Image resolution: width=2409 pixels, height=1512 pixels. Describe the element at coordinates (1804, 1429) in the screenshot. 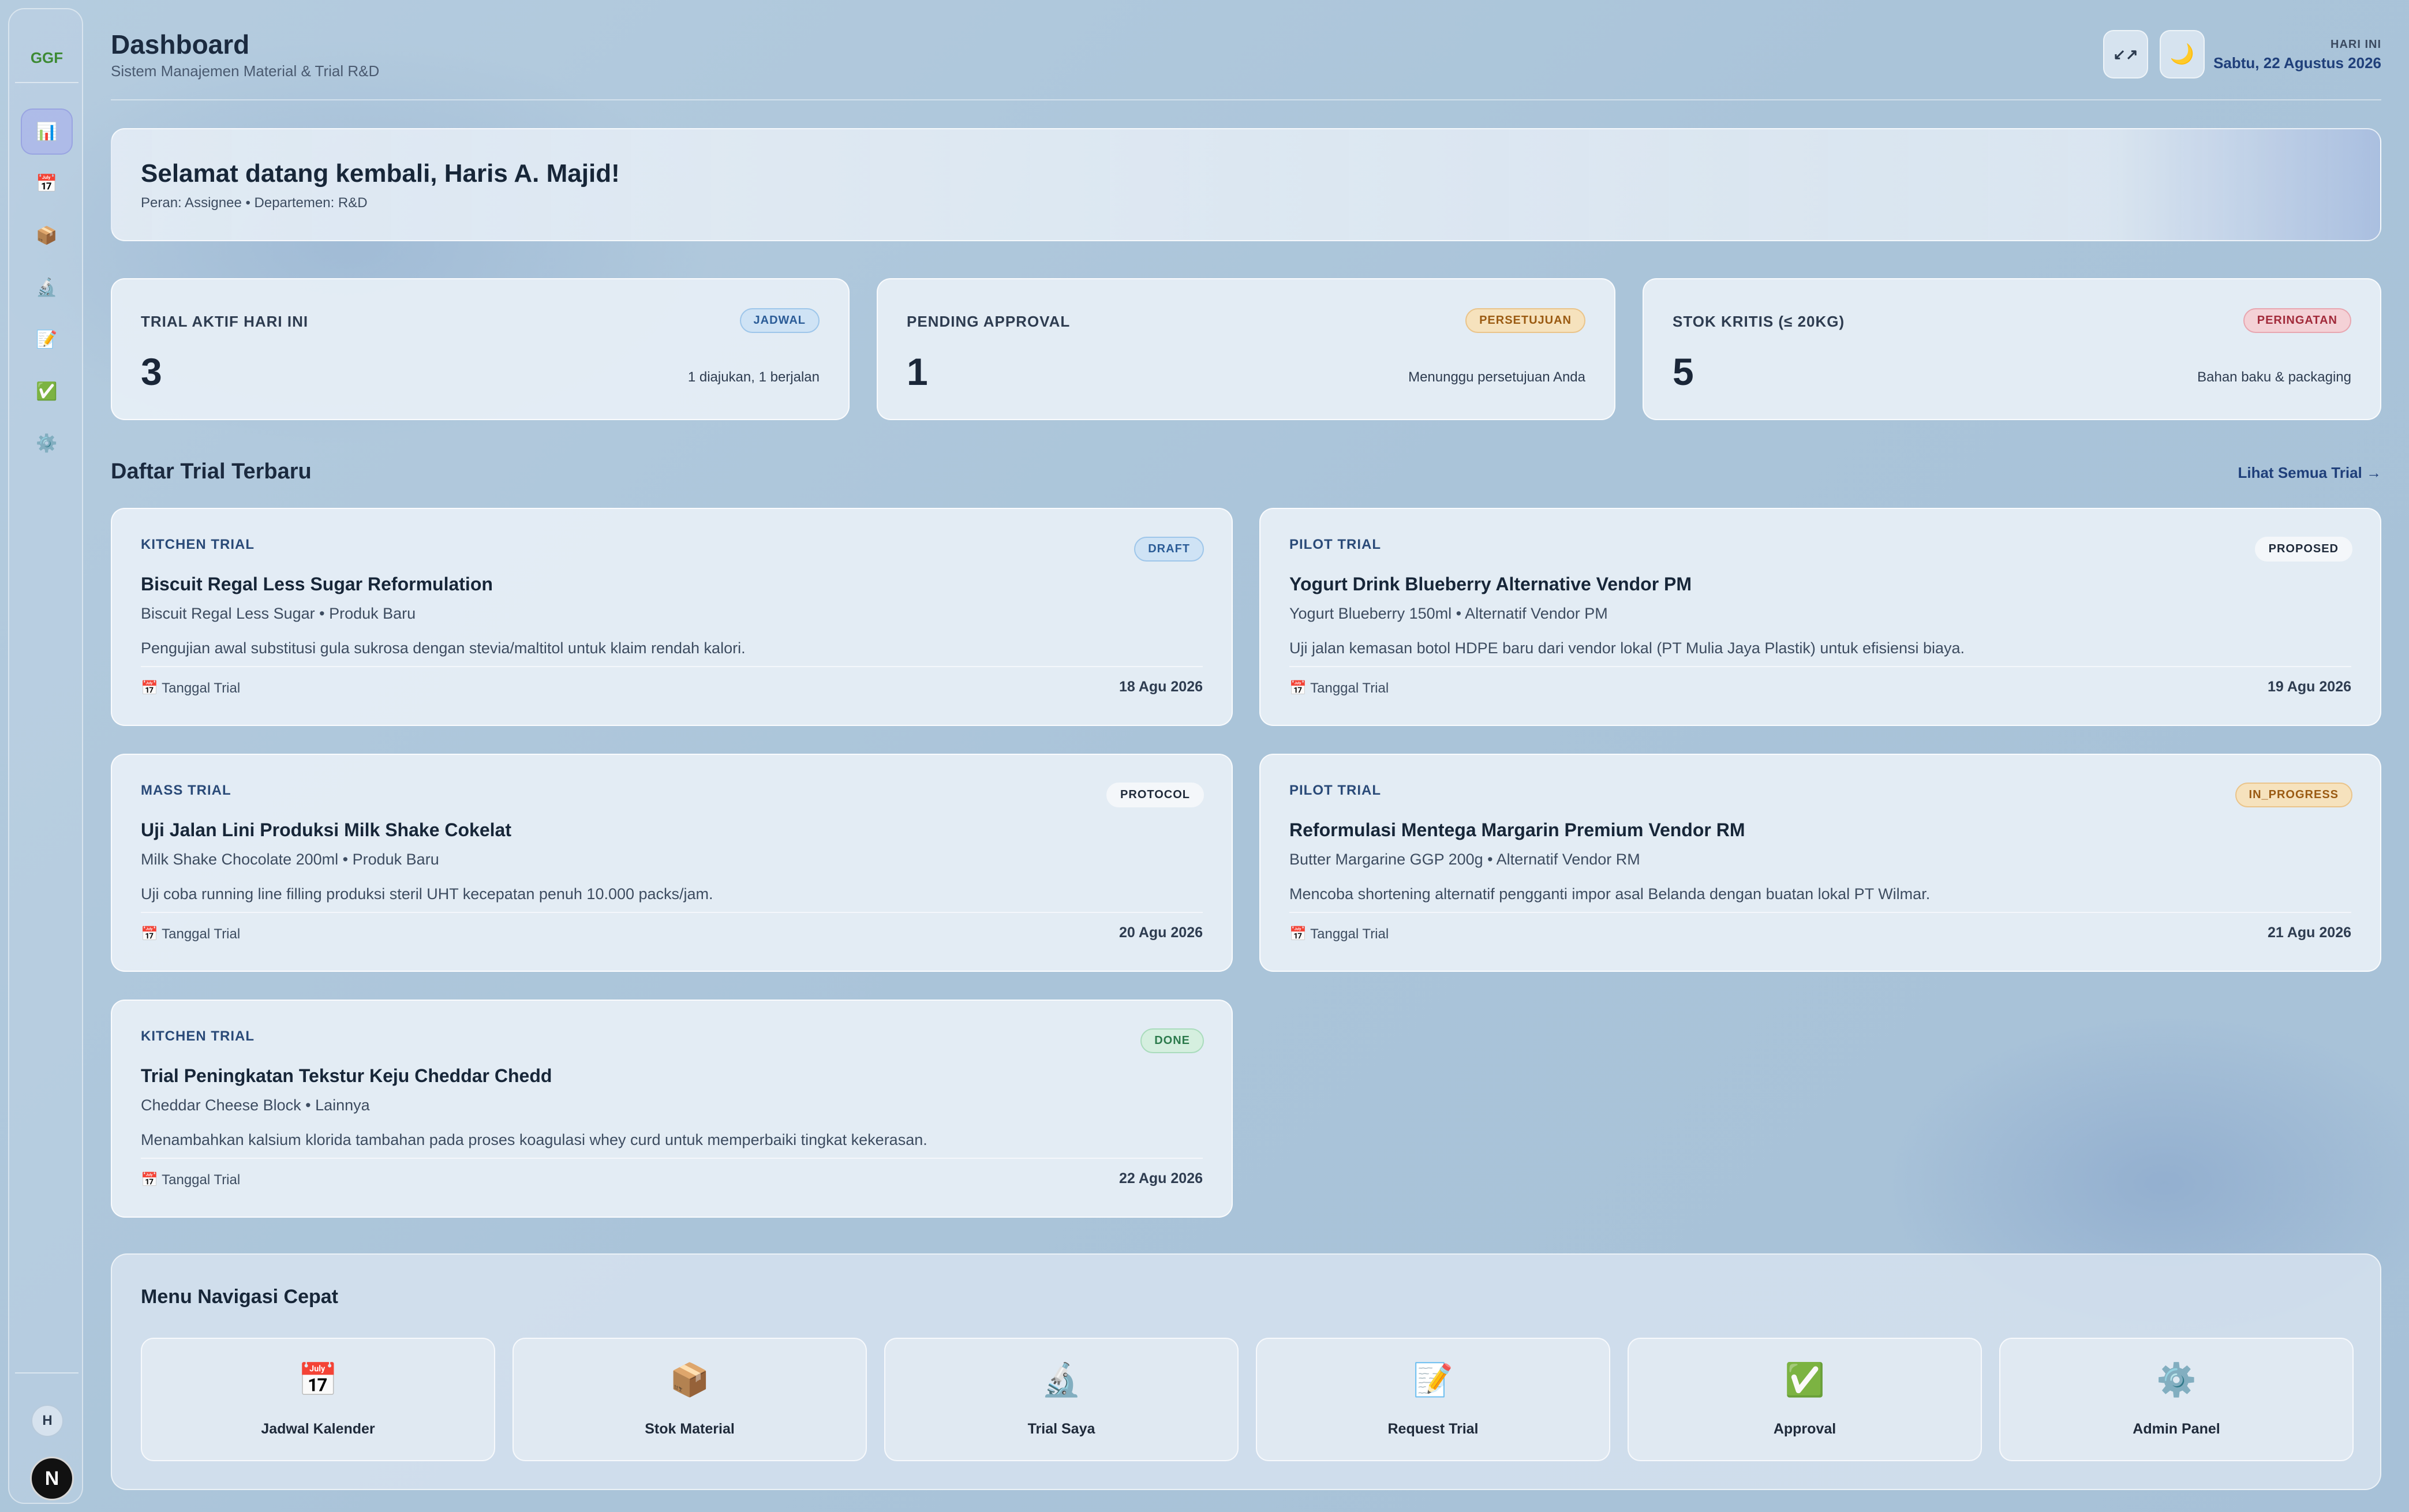

I see `quick-nav-label: Approval` at that location.